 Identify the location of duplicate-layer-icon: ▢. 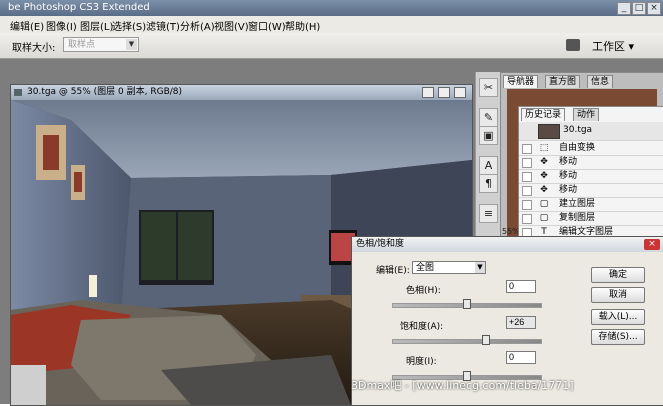
(544, 218).